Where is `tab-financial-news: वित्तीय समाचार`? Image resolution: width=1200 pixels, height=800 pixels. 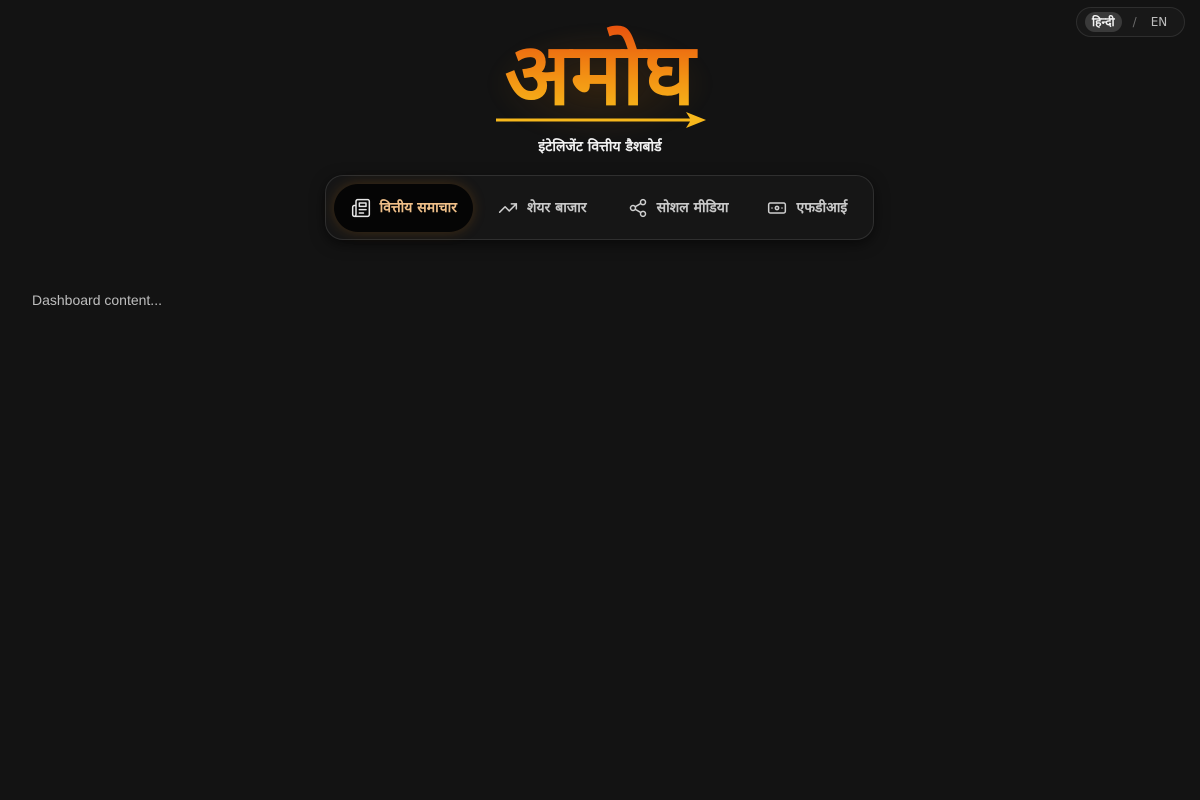
tab-financial-news: वित्तीय समाचार is located at coordinates (403, 207).